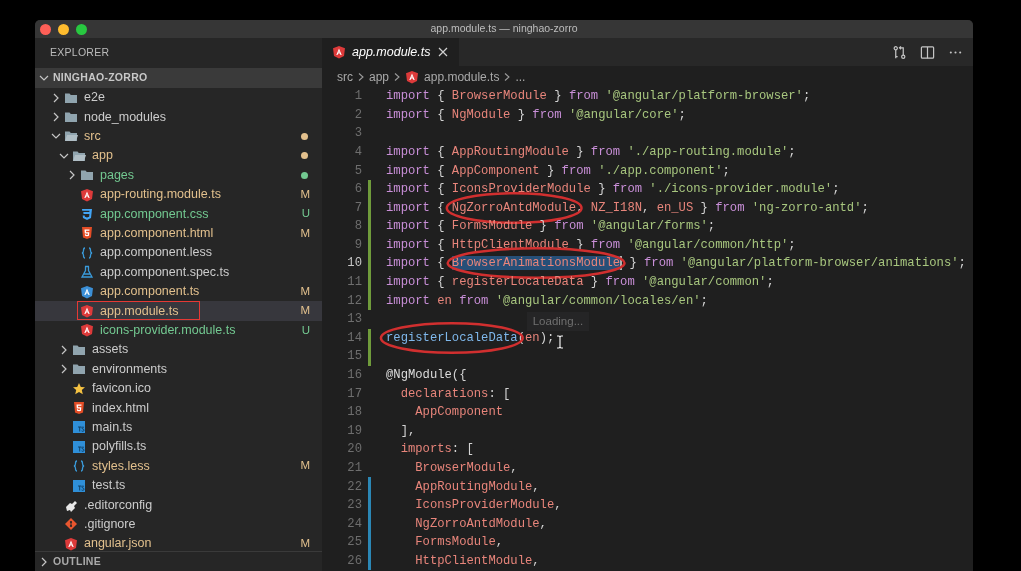  I want to click on tree-item: app.component.html M, so click(178, 233).